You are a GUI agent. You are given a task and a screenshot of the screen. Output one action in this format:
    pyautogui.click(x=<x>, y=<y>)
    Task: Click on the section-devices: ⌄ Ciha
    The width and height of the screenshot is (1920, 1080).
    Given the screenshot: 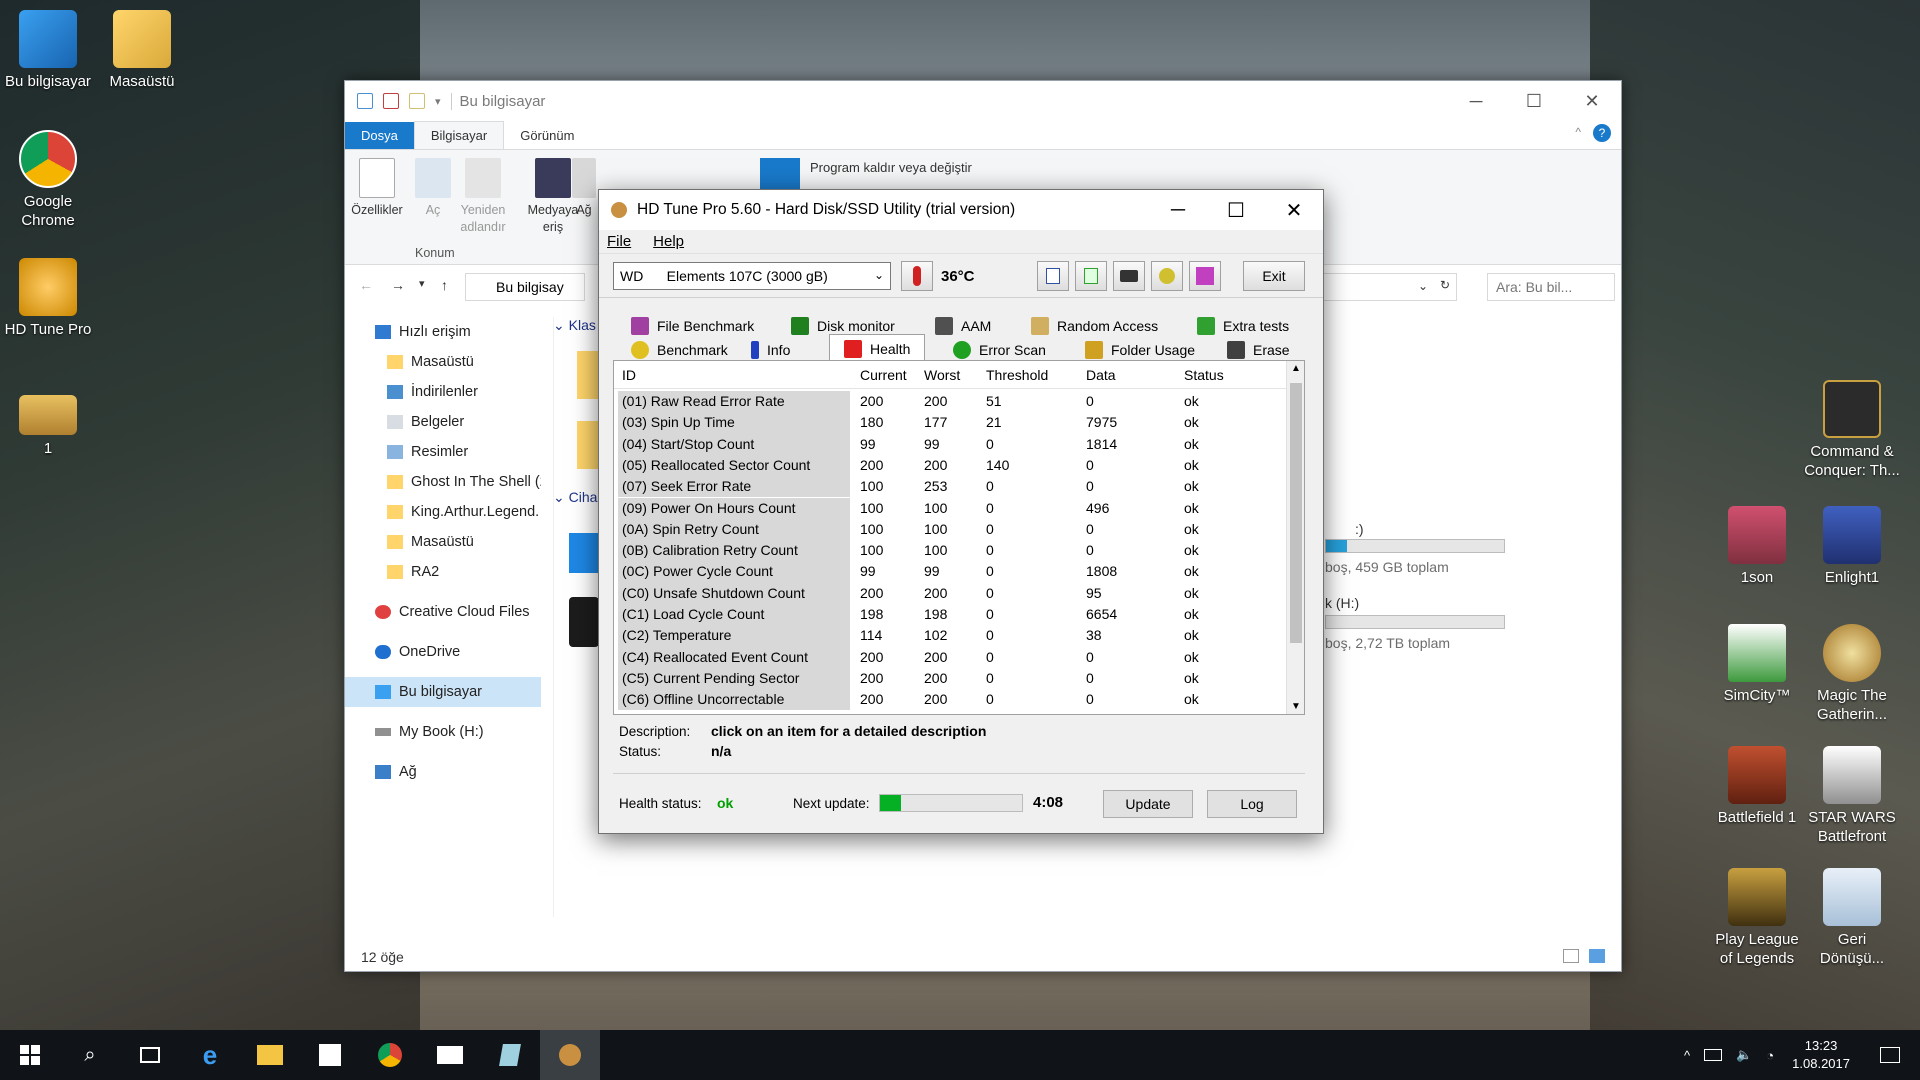 What is the action you would take?
    pyautogui.click(x=575, y=497)
    